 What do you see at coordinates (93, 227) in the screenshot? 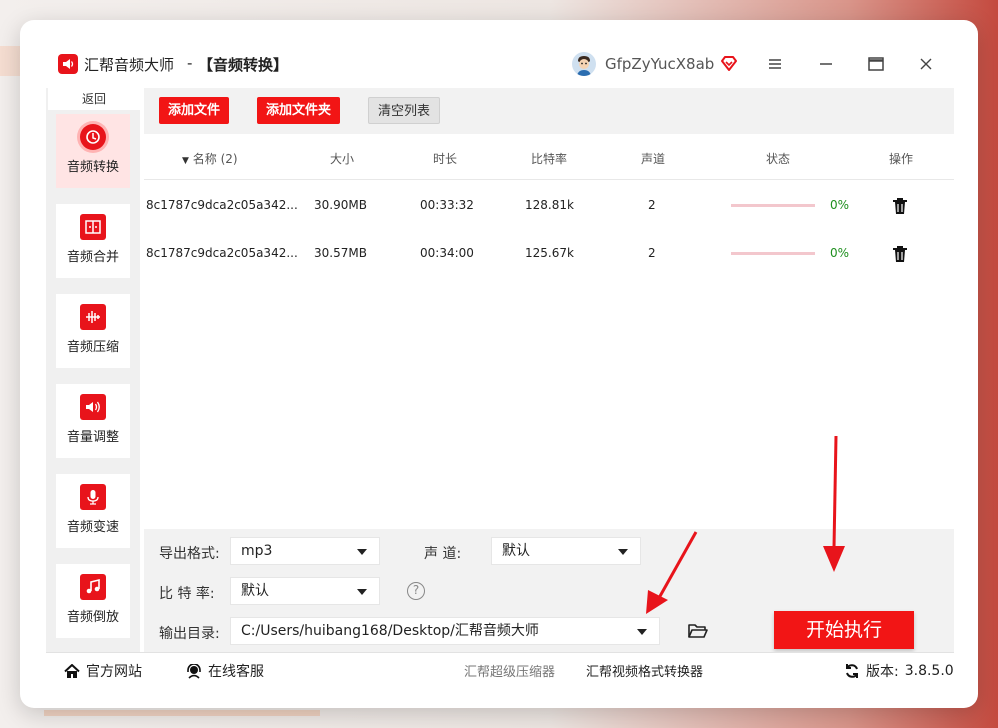
I see `audio-merge-icon` at bounding box center [93, 227].